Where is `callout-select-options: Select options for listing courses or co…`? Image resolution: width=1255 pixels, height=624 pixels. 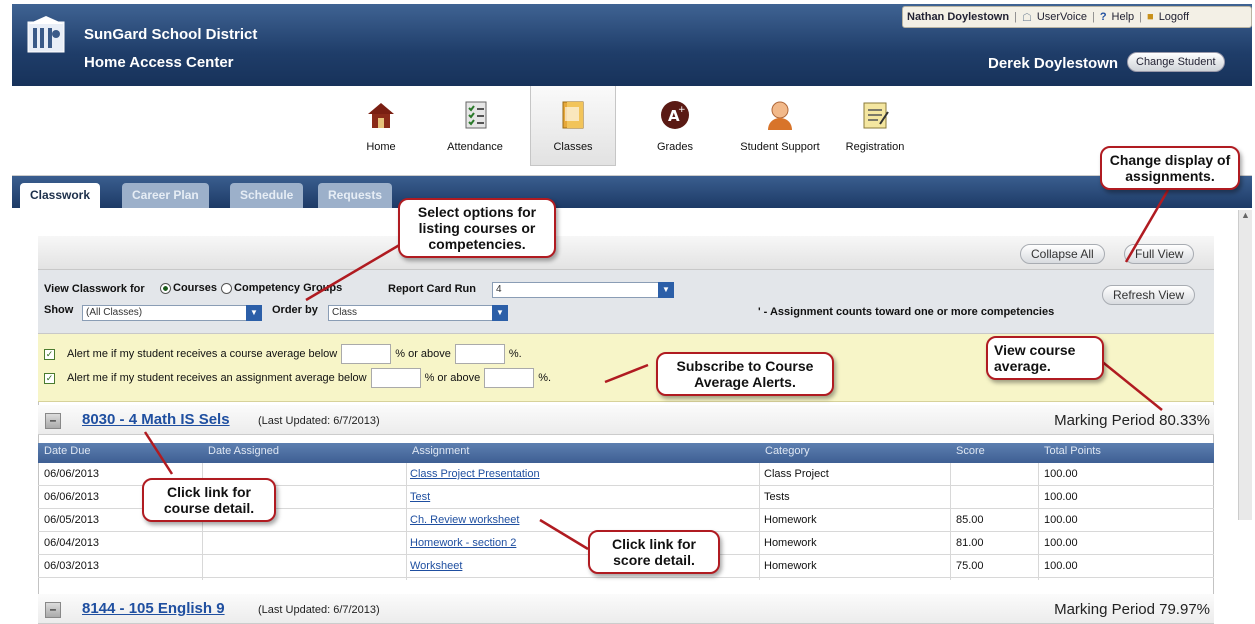 callout-select-options: Select options for listing courses or co… is located at coordinates (477, 228).